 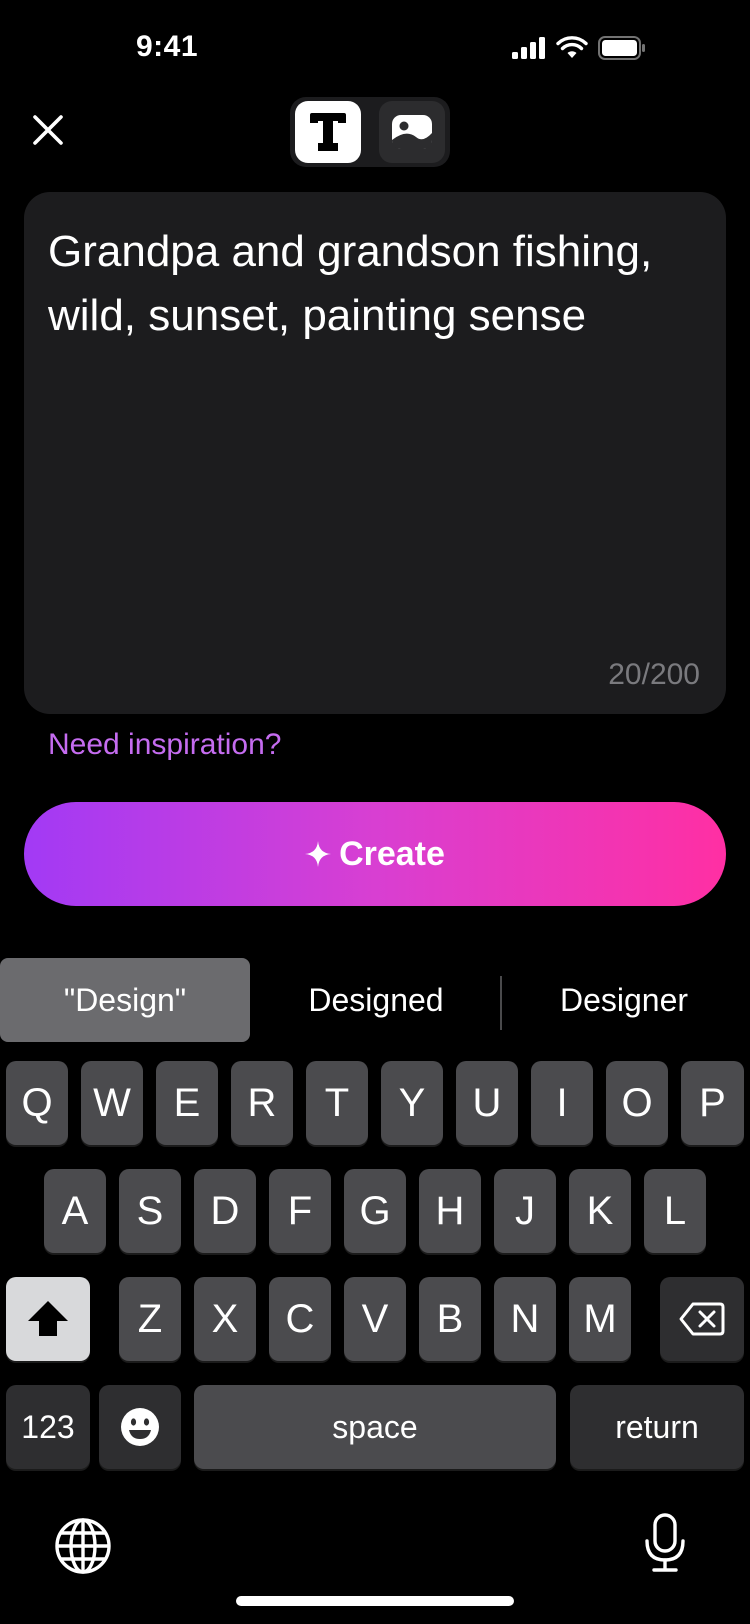 What do you see at coordinates (48, 1427) in the screenshot?
I see `numbers-key: 123` at bounding box center [48, 1427].